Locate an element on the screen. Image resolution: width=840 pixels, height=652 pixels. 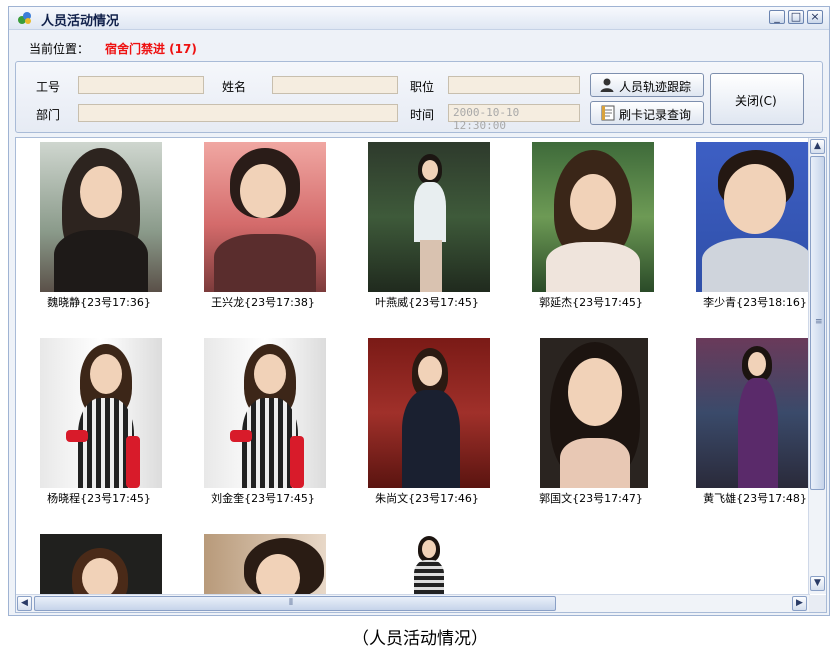
minimize-icon: _ is located at coordinates (777, 16).